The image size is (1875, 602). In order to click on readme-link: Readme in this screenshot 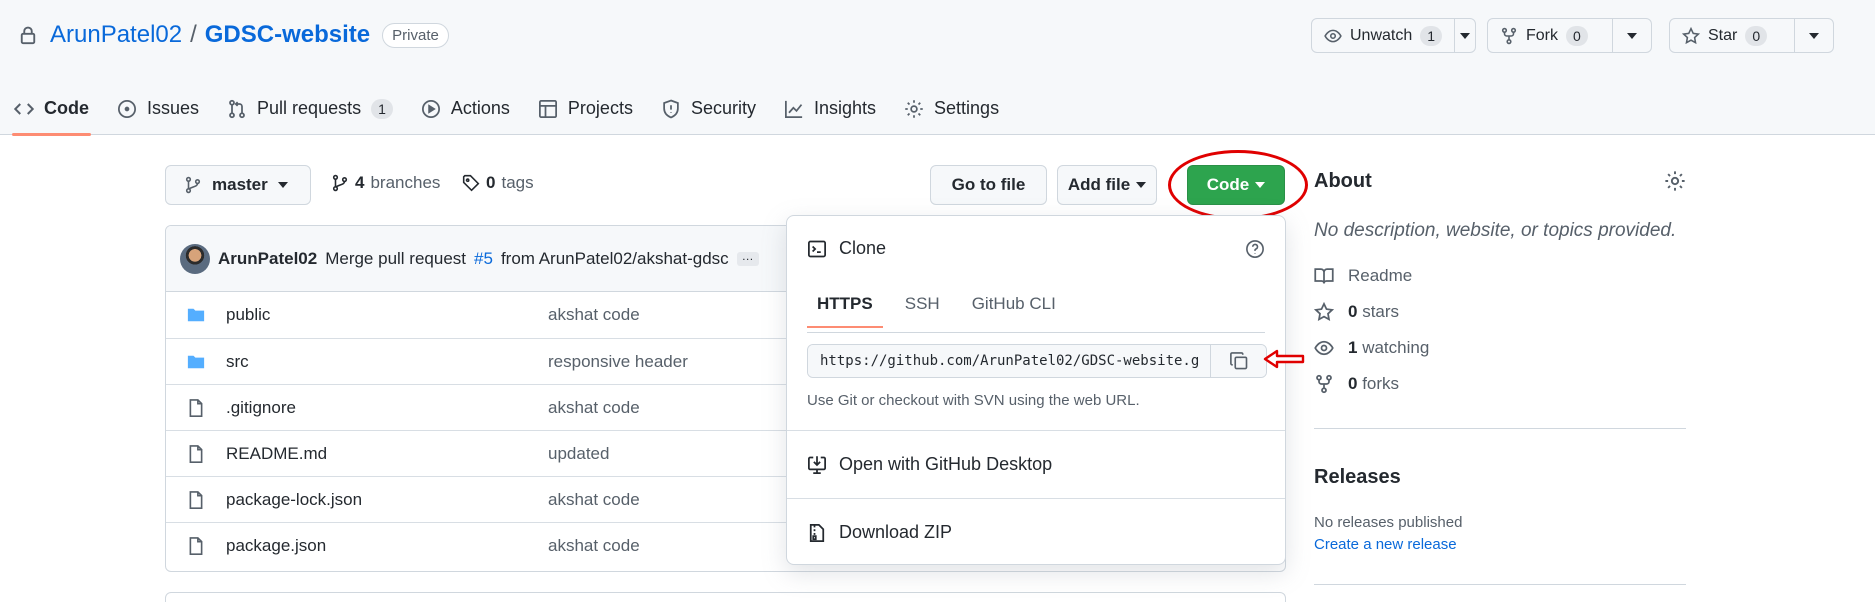, I will do `click(1363, 276)`.